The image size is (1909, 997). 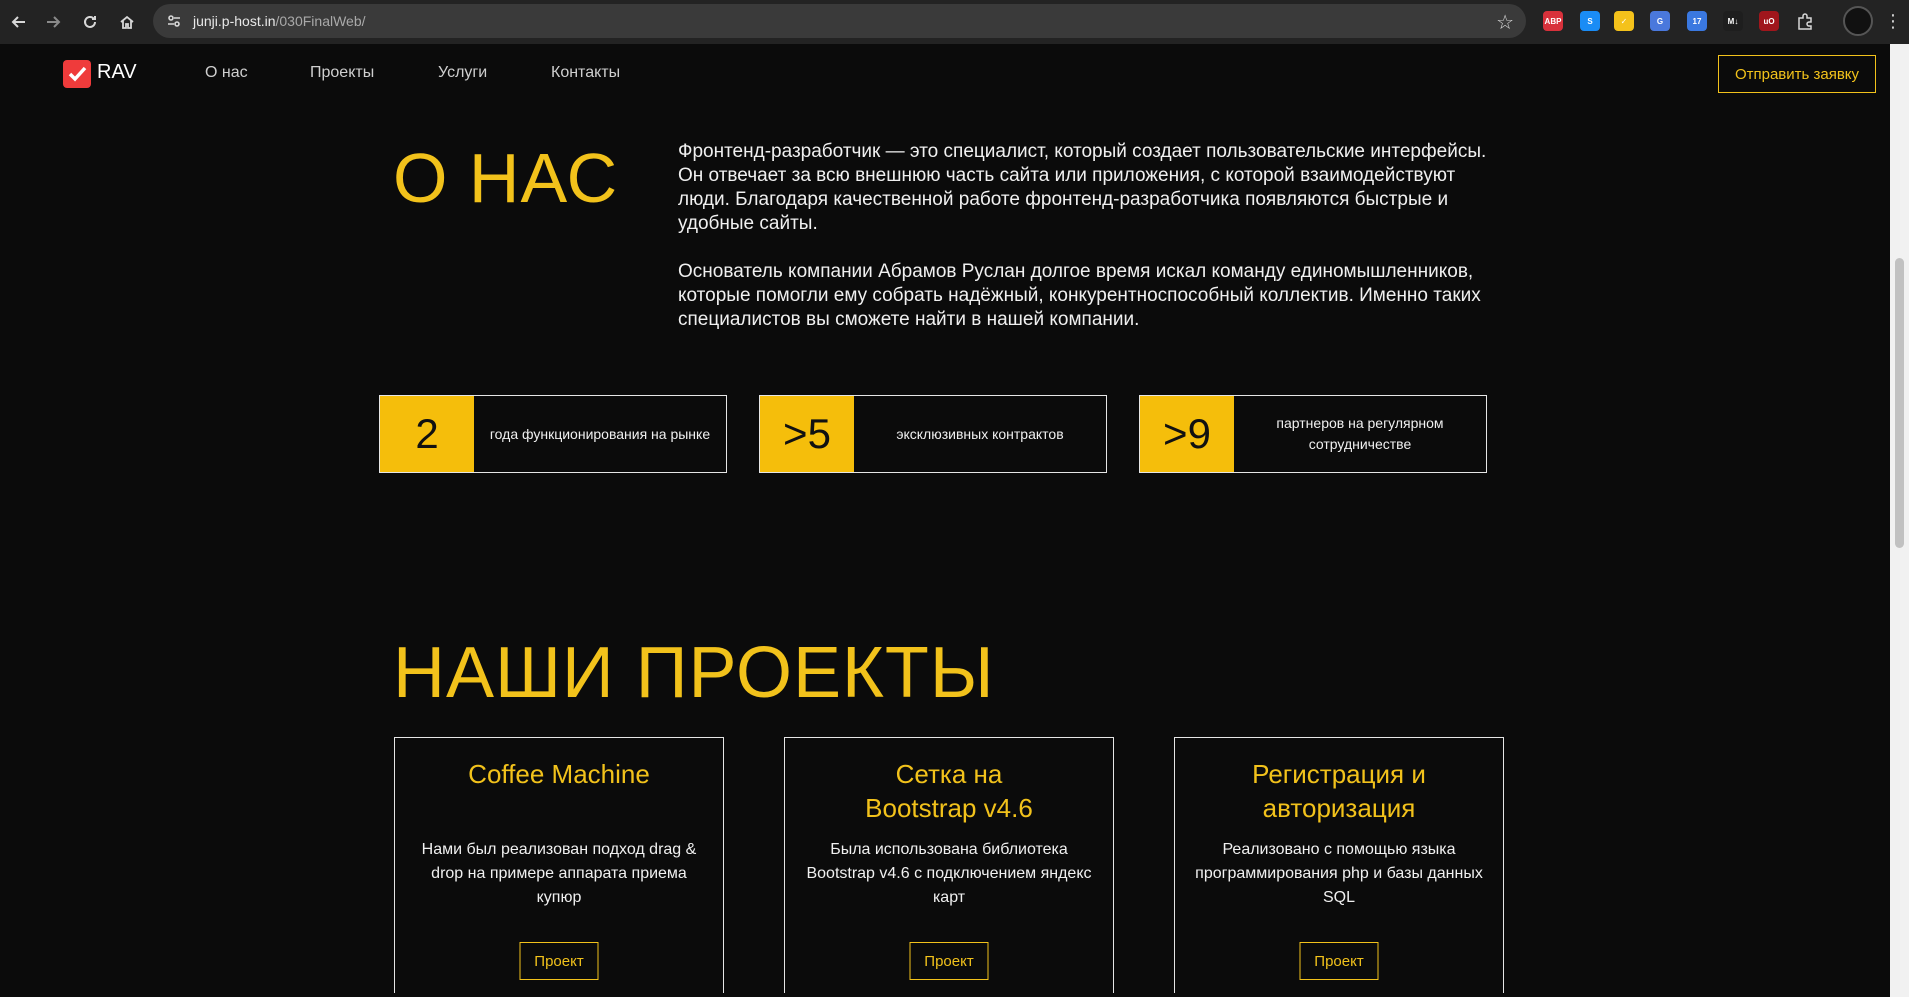 What do you see at coordinates (980, 433) in the screenshot?
I see `stat-label: эксклюзивных контрактов` at bounding box center [980, 433].